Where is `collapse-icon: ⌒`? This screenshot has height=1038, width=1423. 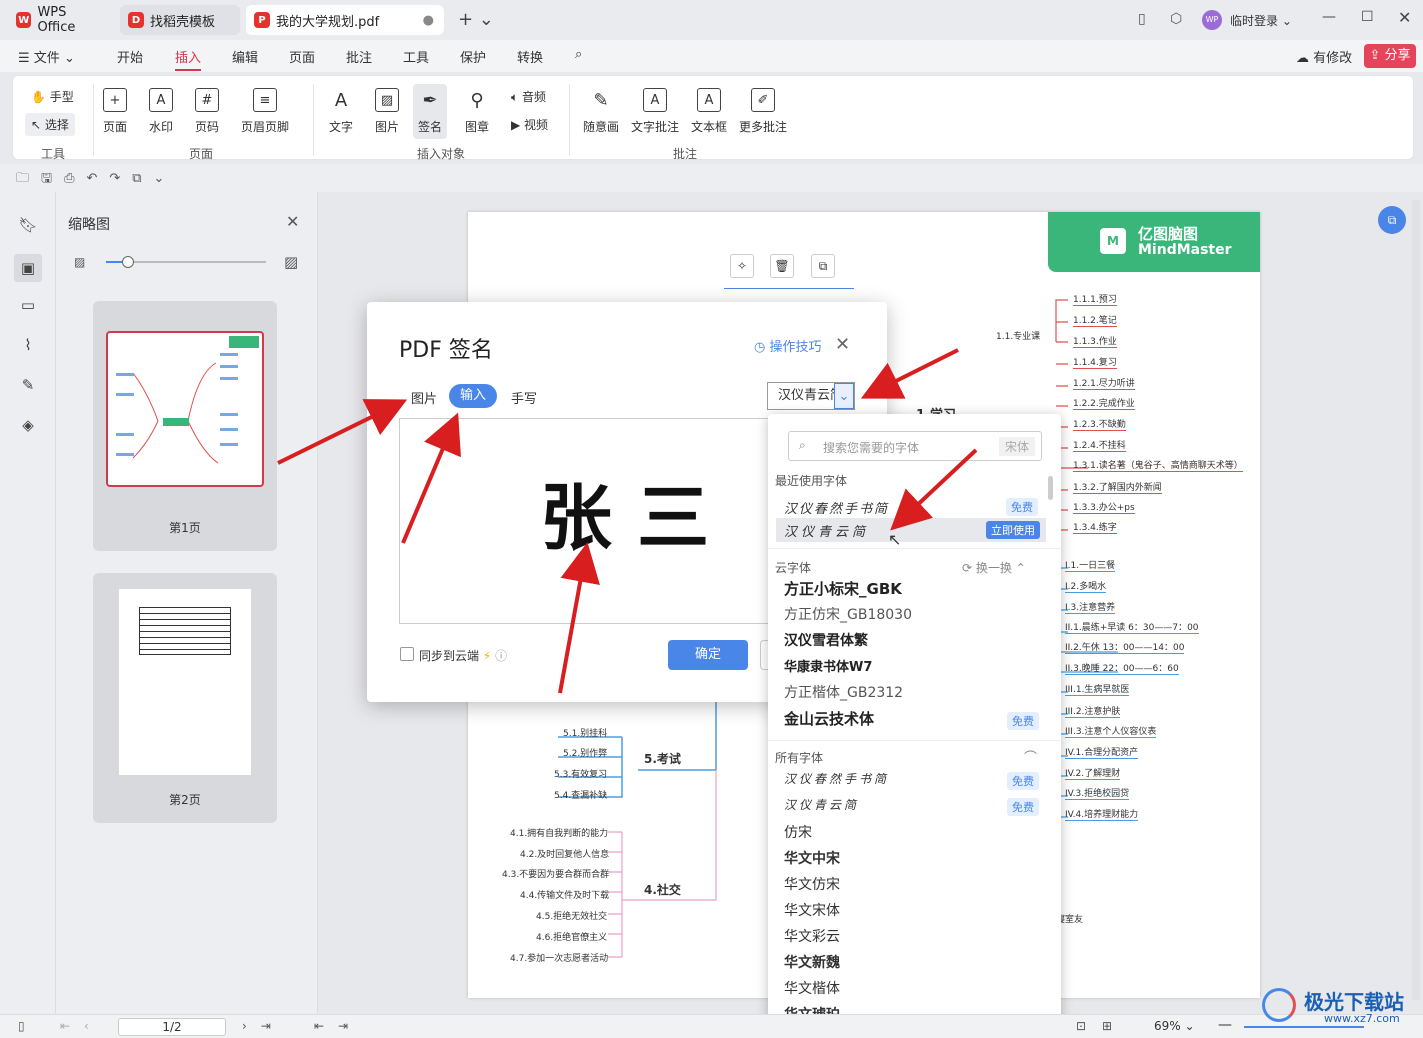 collapse-icon: ⌒ is located at coordinates (1030, 756).